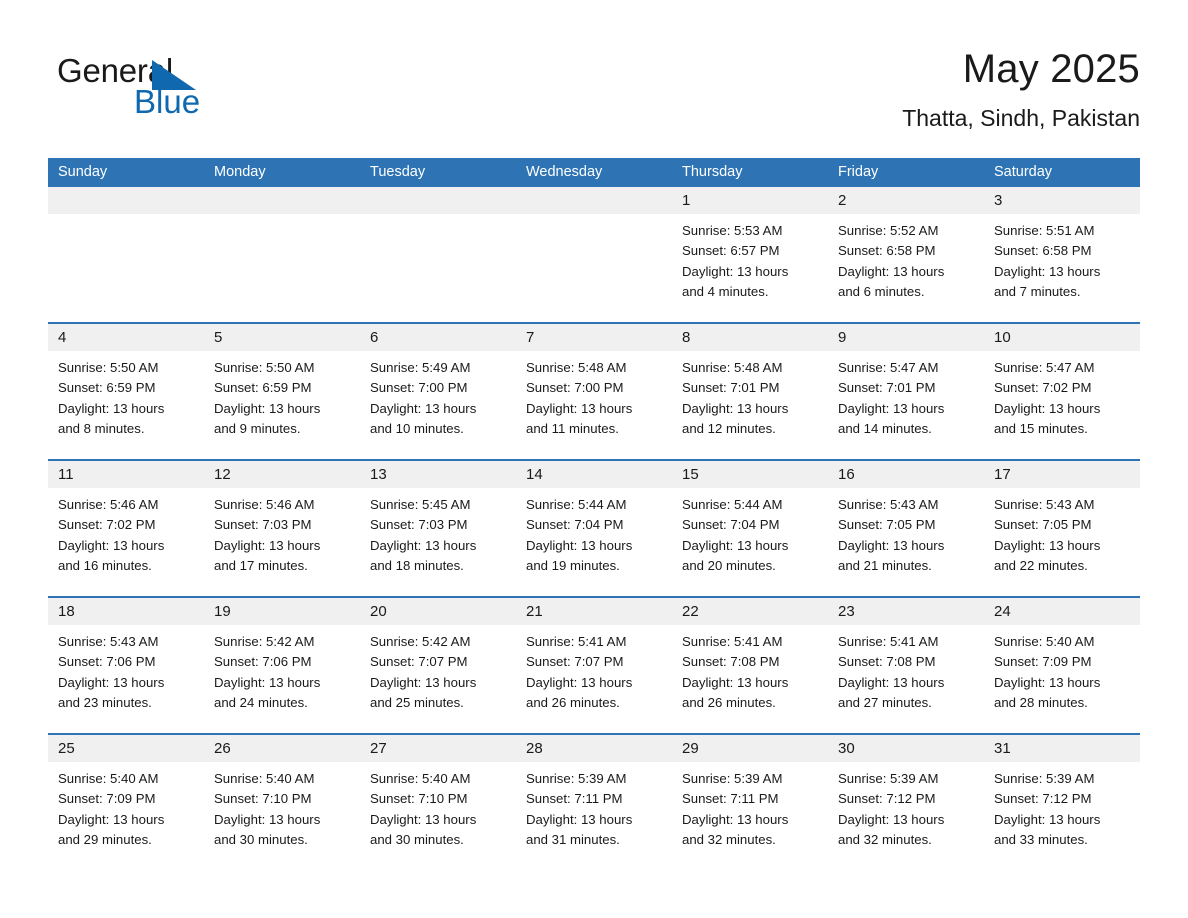 The width and height of the screenshot is (1188, 918). I want to click on sunset-text: Sunset: 7:10 PM, so click(419, 799).